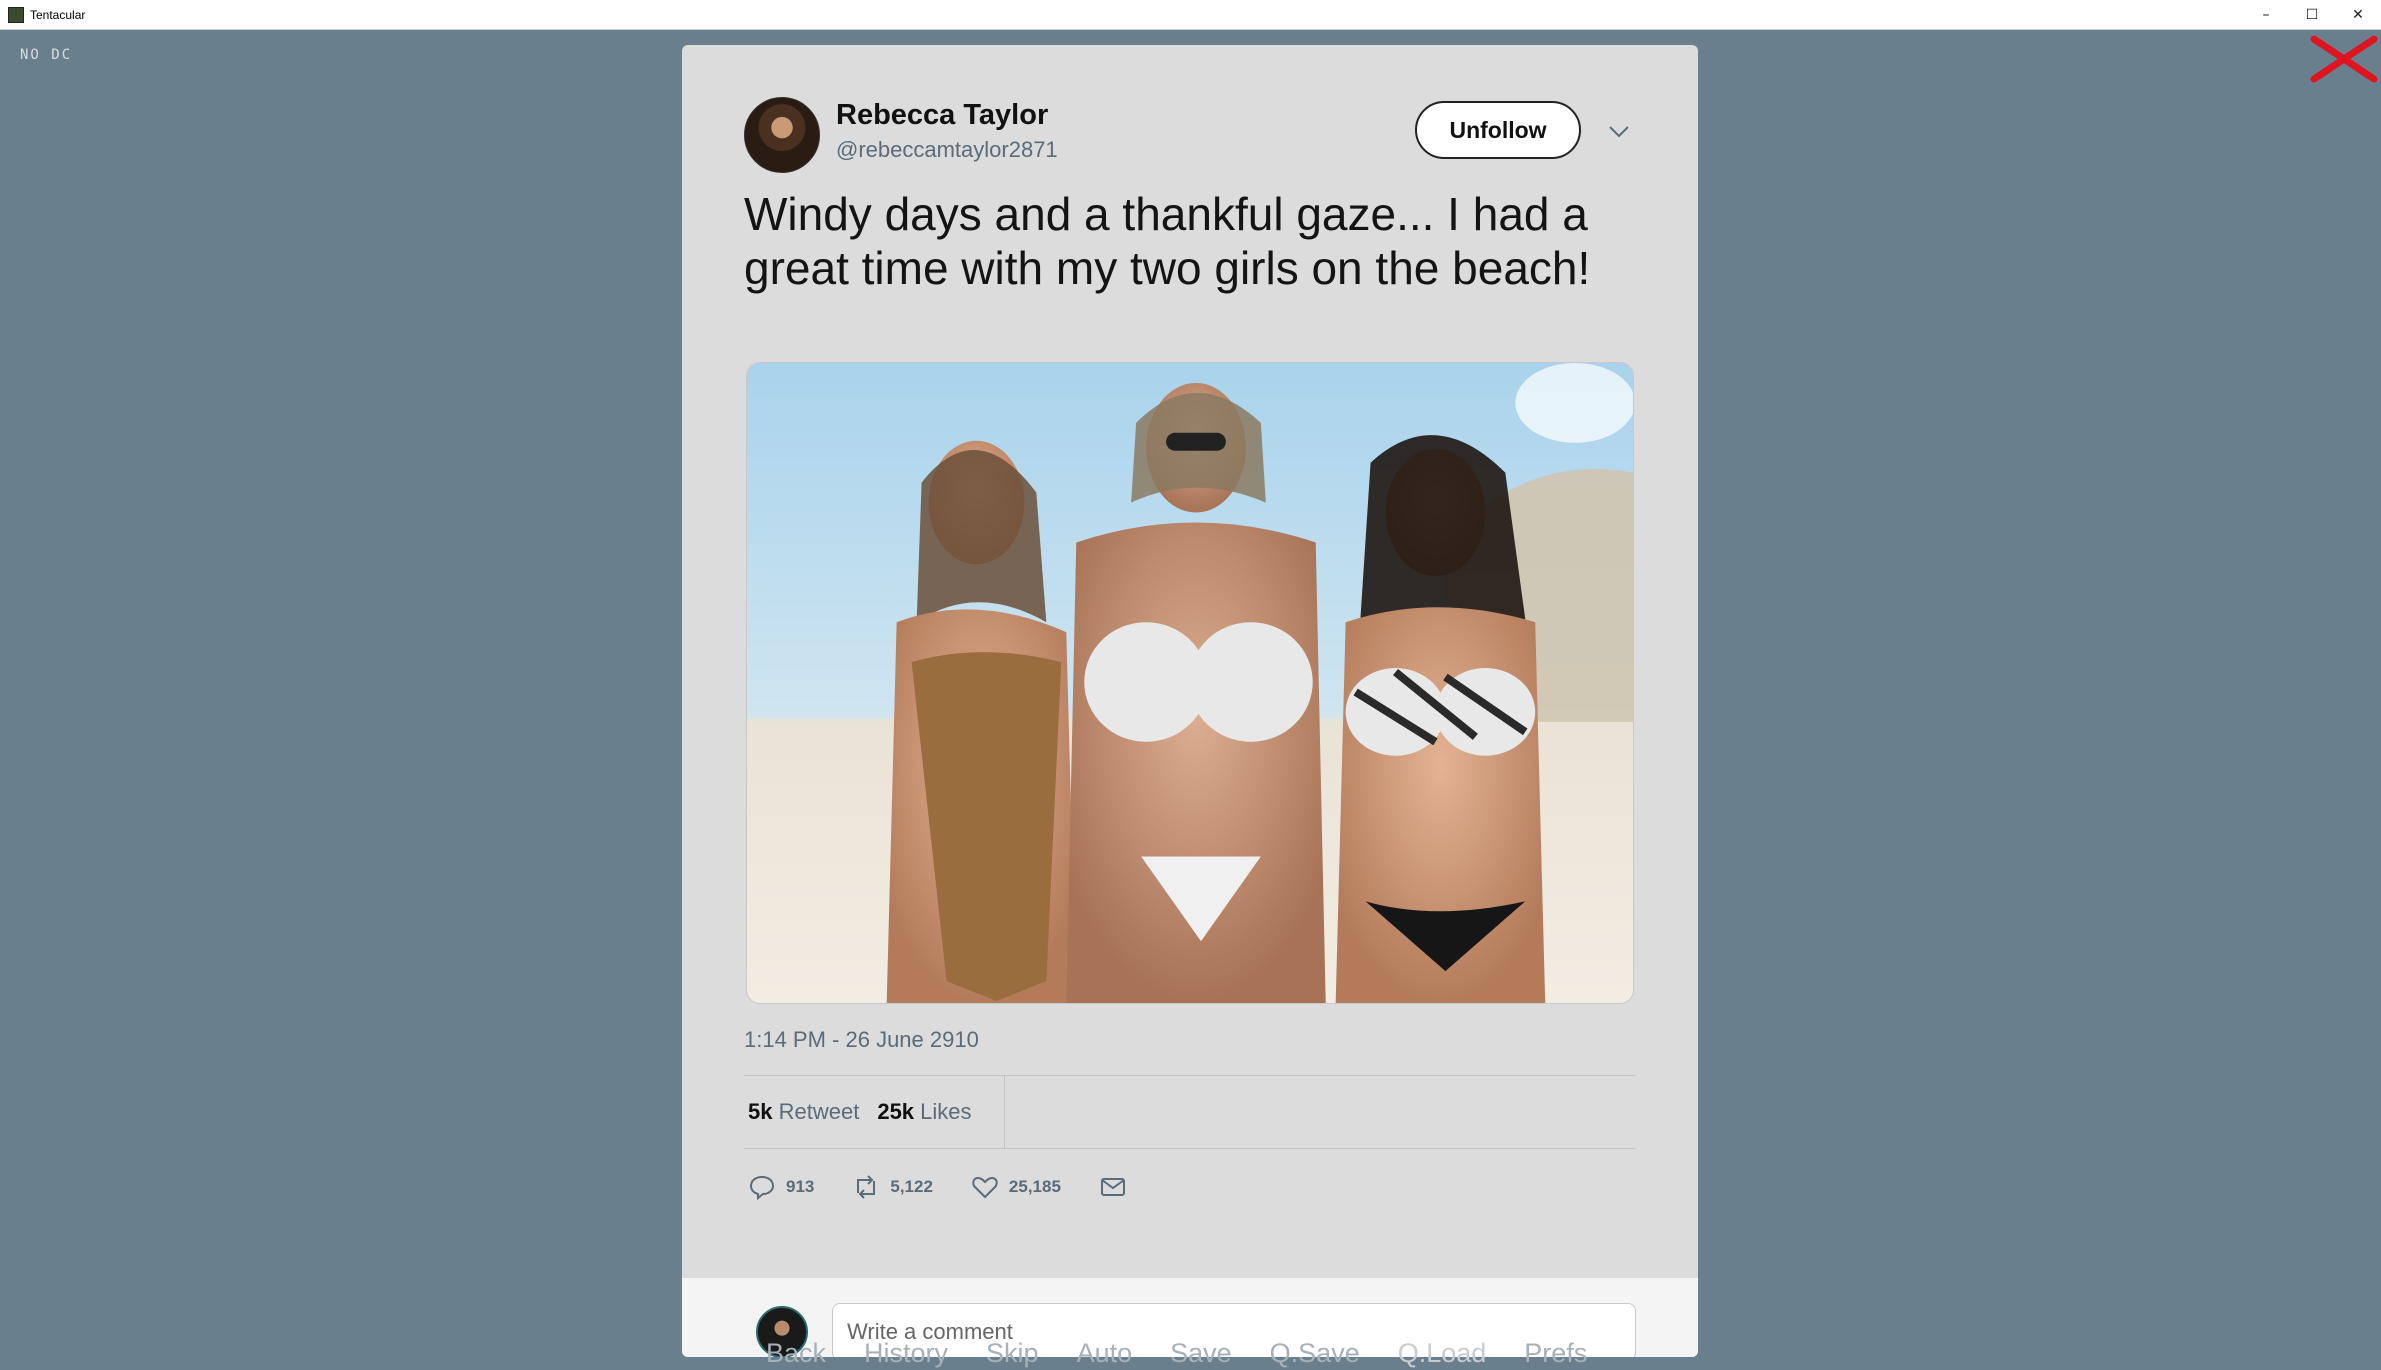 This screenshot has height=1370, width=2381. Describe the element at coordinates (2344, 59) in the screenshot. I see `close-phone-icon` at that location.